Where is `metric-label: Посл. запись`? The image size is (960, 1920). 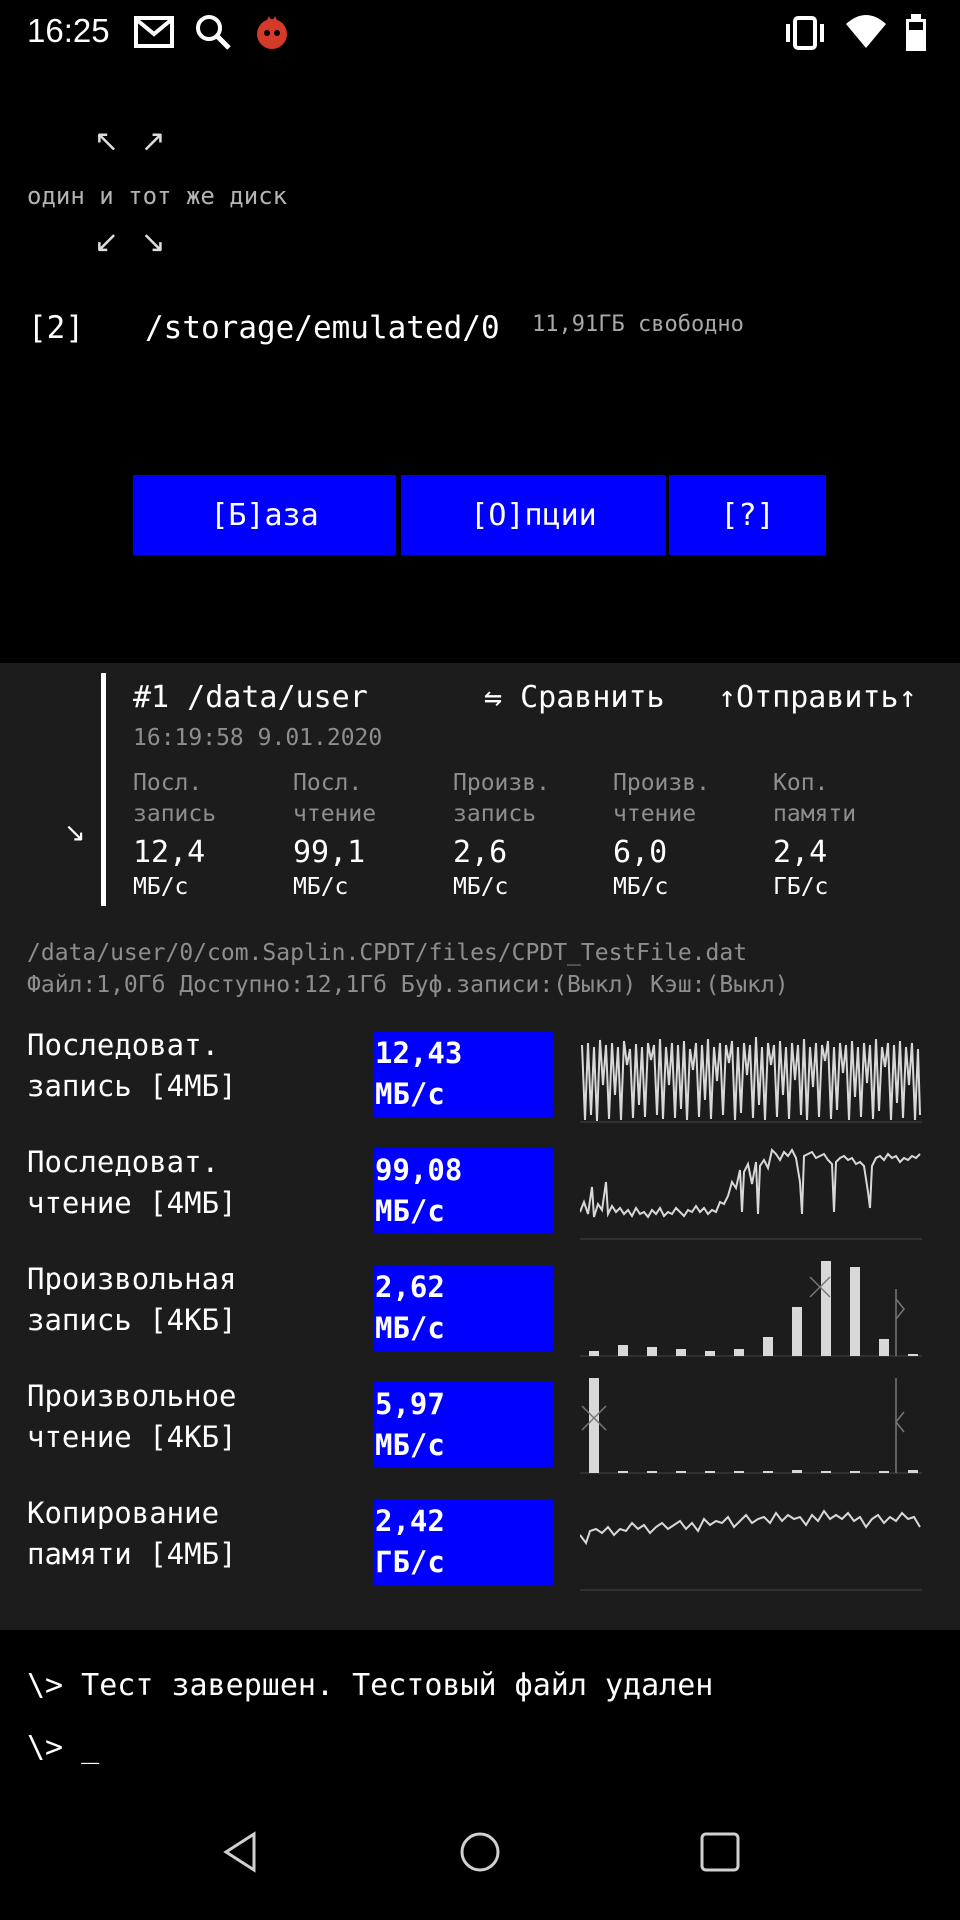 metric-label: Посл. запись is located at coordinates (175, 798).